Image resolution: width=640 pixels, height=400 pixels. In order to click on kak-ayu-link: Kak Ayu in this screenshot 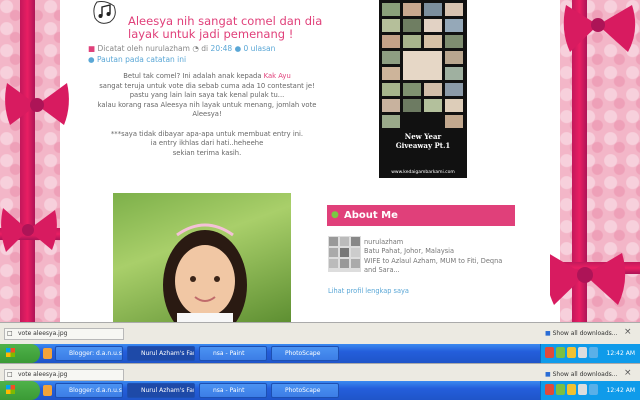, I will do `click(277, 76)`.